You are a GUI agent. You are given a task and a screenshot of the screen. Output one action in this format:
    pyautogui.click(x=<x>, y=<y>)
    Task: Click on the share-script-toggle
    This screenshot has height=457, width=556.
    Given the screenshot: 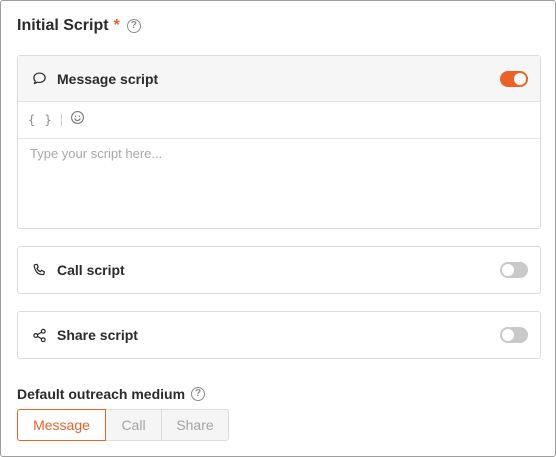 What is the action you would take?
    pyautogui.click(x=514, y=335)
    